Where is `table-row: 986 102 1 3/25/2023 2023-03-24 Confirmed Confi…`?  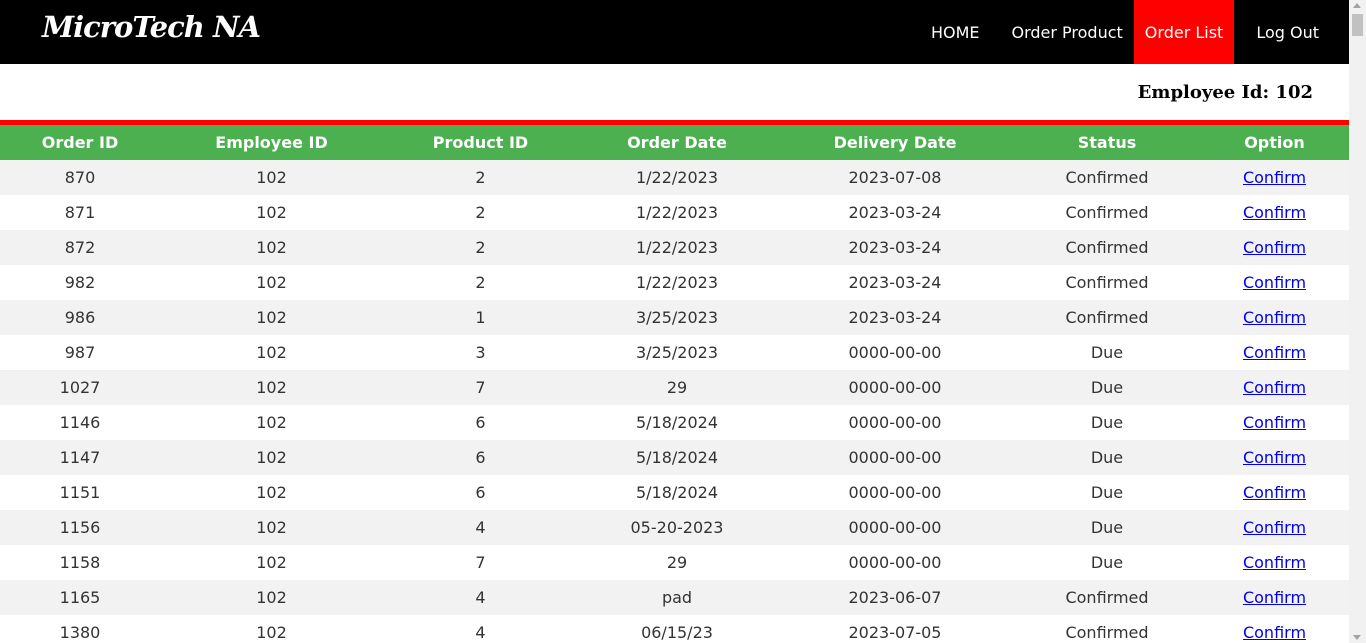
table-row: 986 102 1 3/25/2023 2023-03-24 Confirmed Confi… is located at coordinates (674, 317).